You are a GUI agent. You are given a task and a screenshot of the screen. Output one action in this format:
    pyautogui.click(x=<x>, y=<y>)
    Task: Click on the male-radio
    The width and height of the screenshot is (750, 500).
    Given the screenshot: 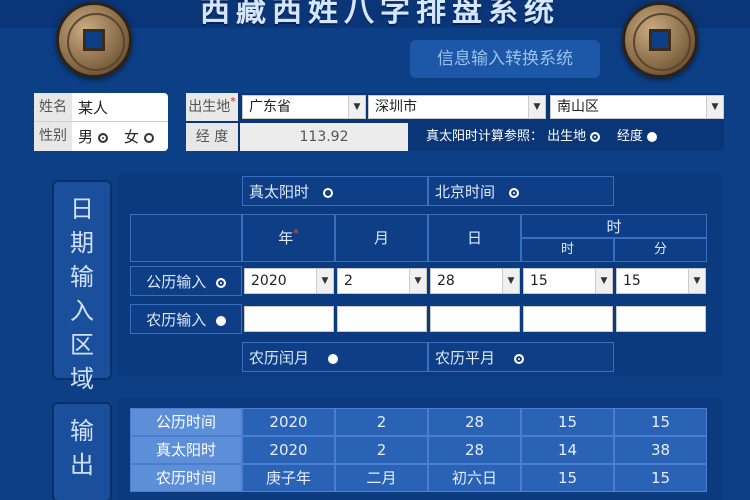 What is the action you would take?
    pyautogui.click(x=102, y=137)
    